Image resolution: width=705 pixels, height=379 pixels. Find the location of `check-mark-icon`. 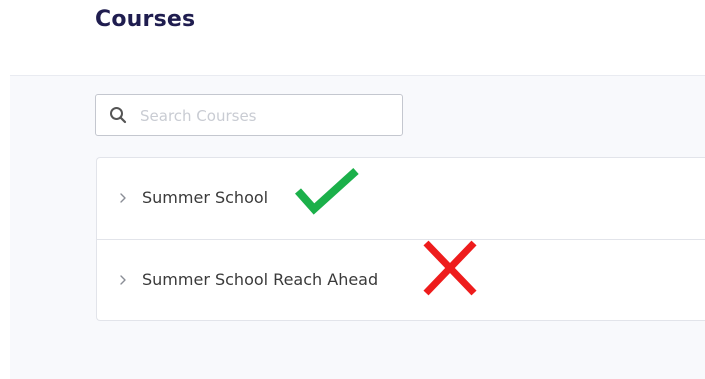

check-mark-icon is located at coordinates (327, 191).